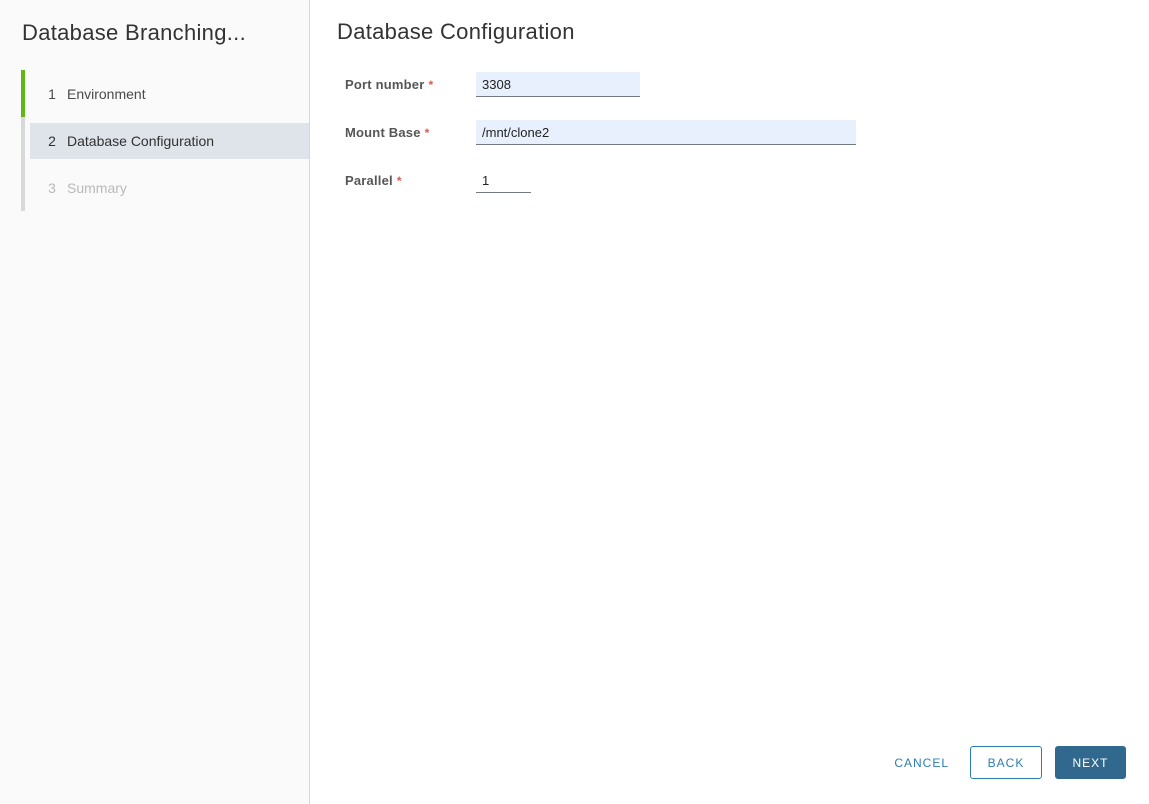 The image size is (1149, 804). Describe the element at coordinates (106, 93) in the screenshot. I see `step-label: Environment` at that location.